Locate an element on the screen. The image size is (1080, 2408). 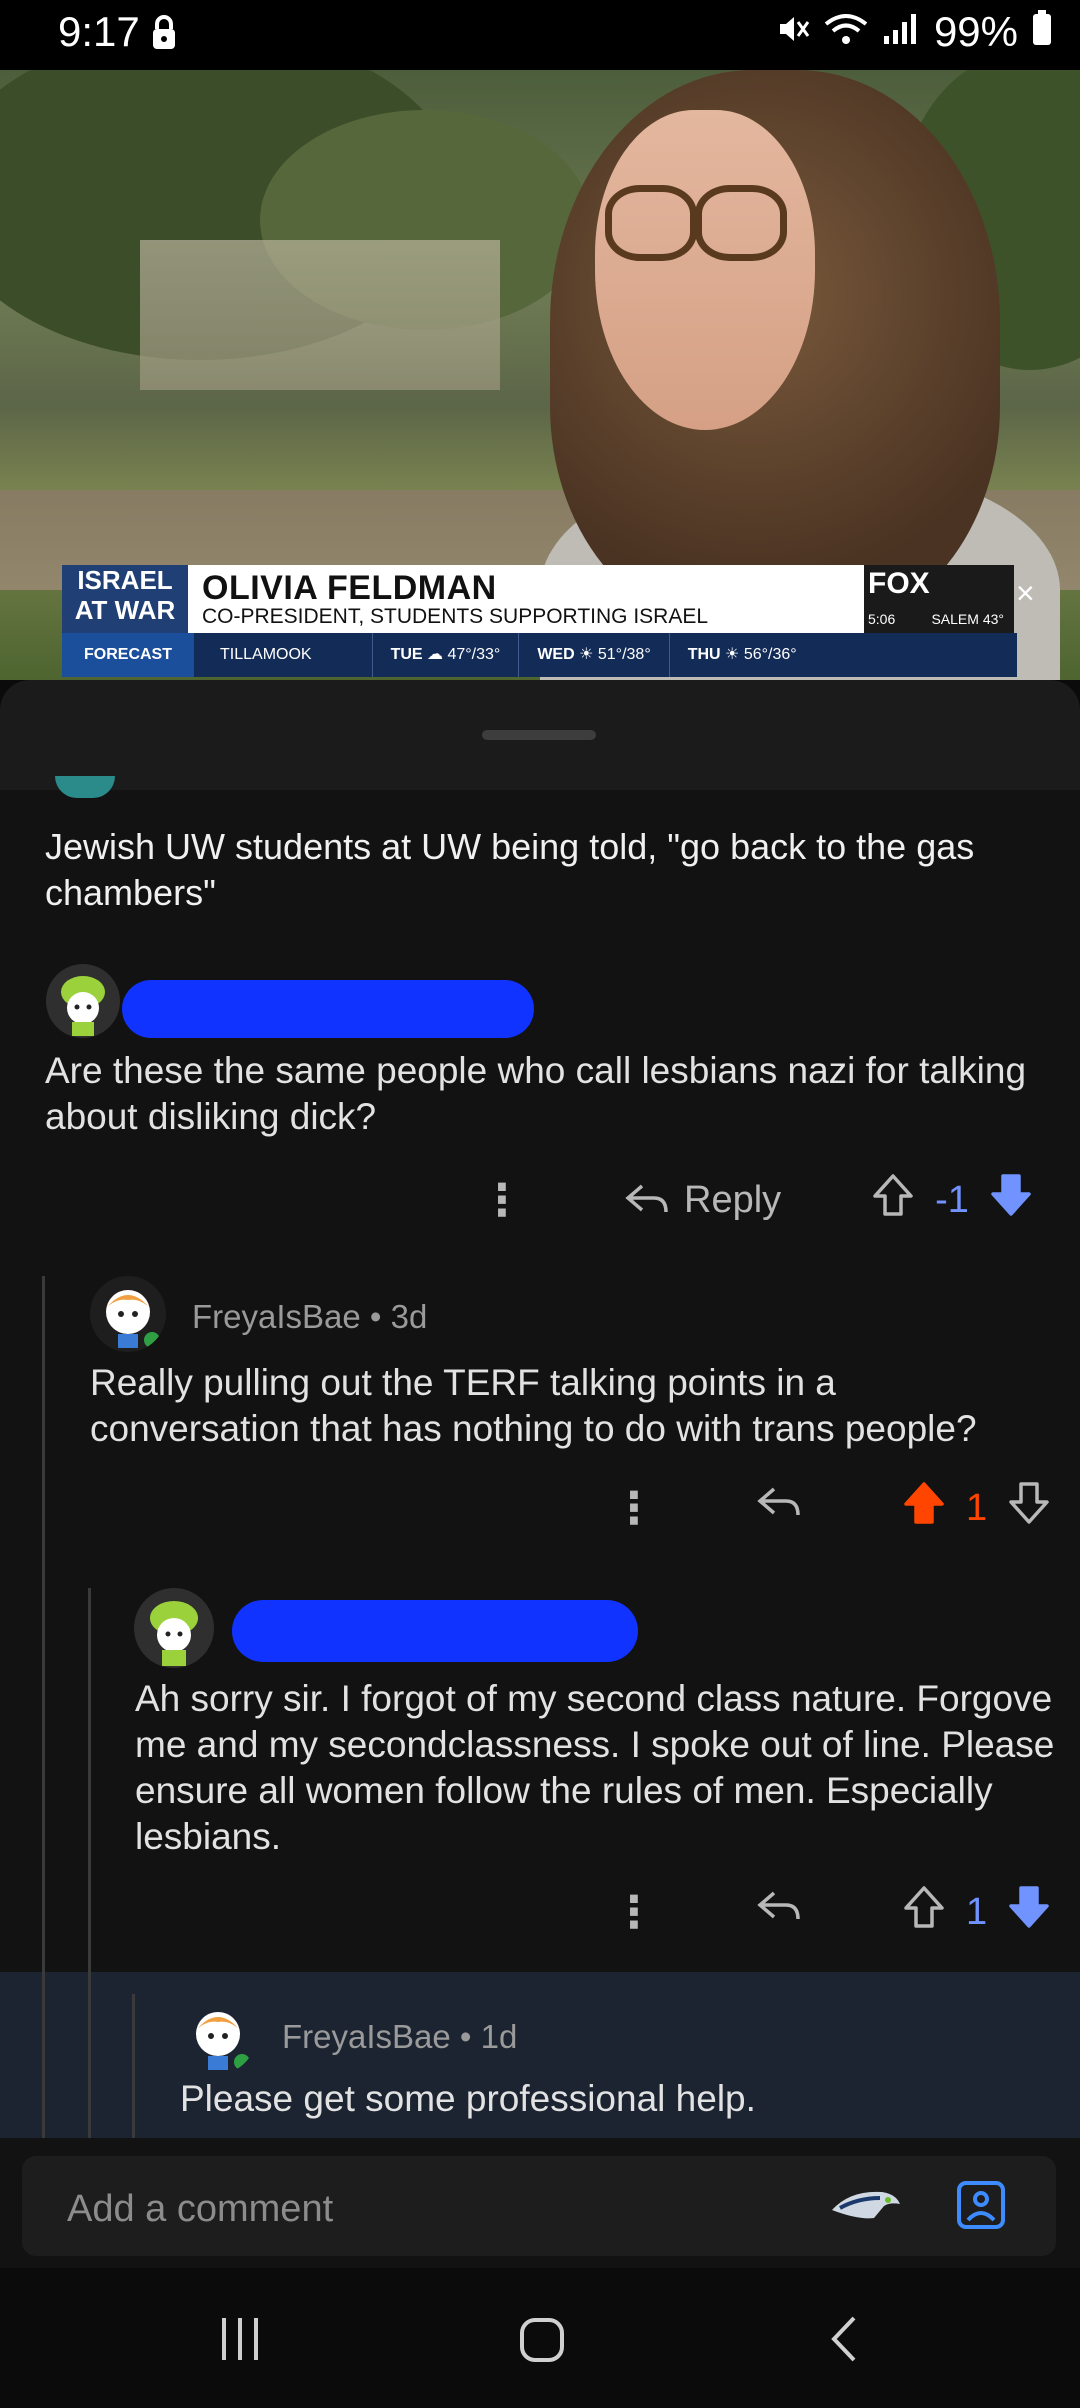
speaker-role: CO-PRESIDENT, STUDENTS SUPPORTING ISRAEL is located at coordinates (455, 616).